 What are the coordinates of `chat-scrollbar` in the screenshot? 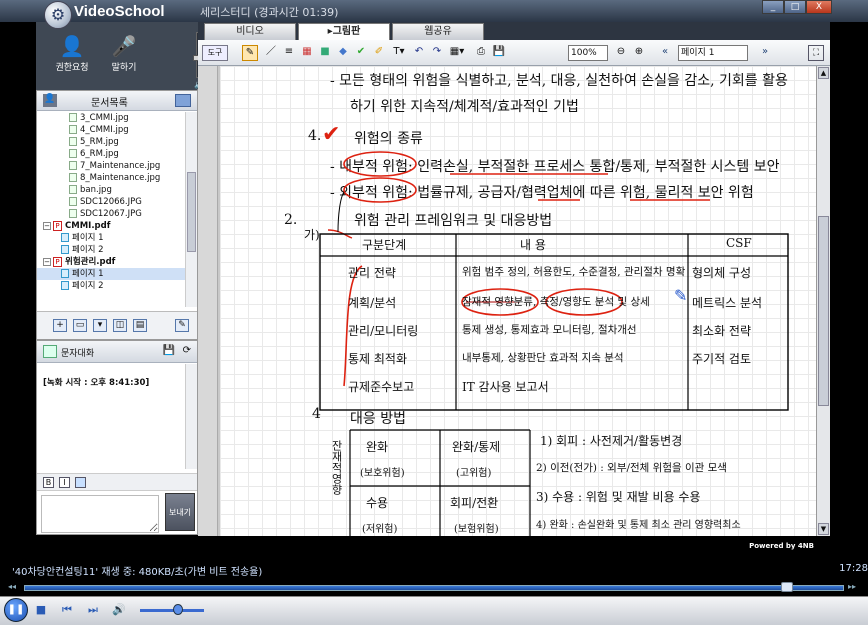 It's located at (191, 416).